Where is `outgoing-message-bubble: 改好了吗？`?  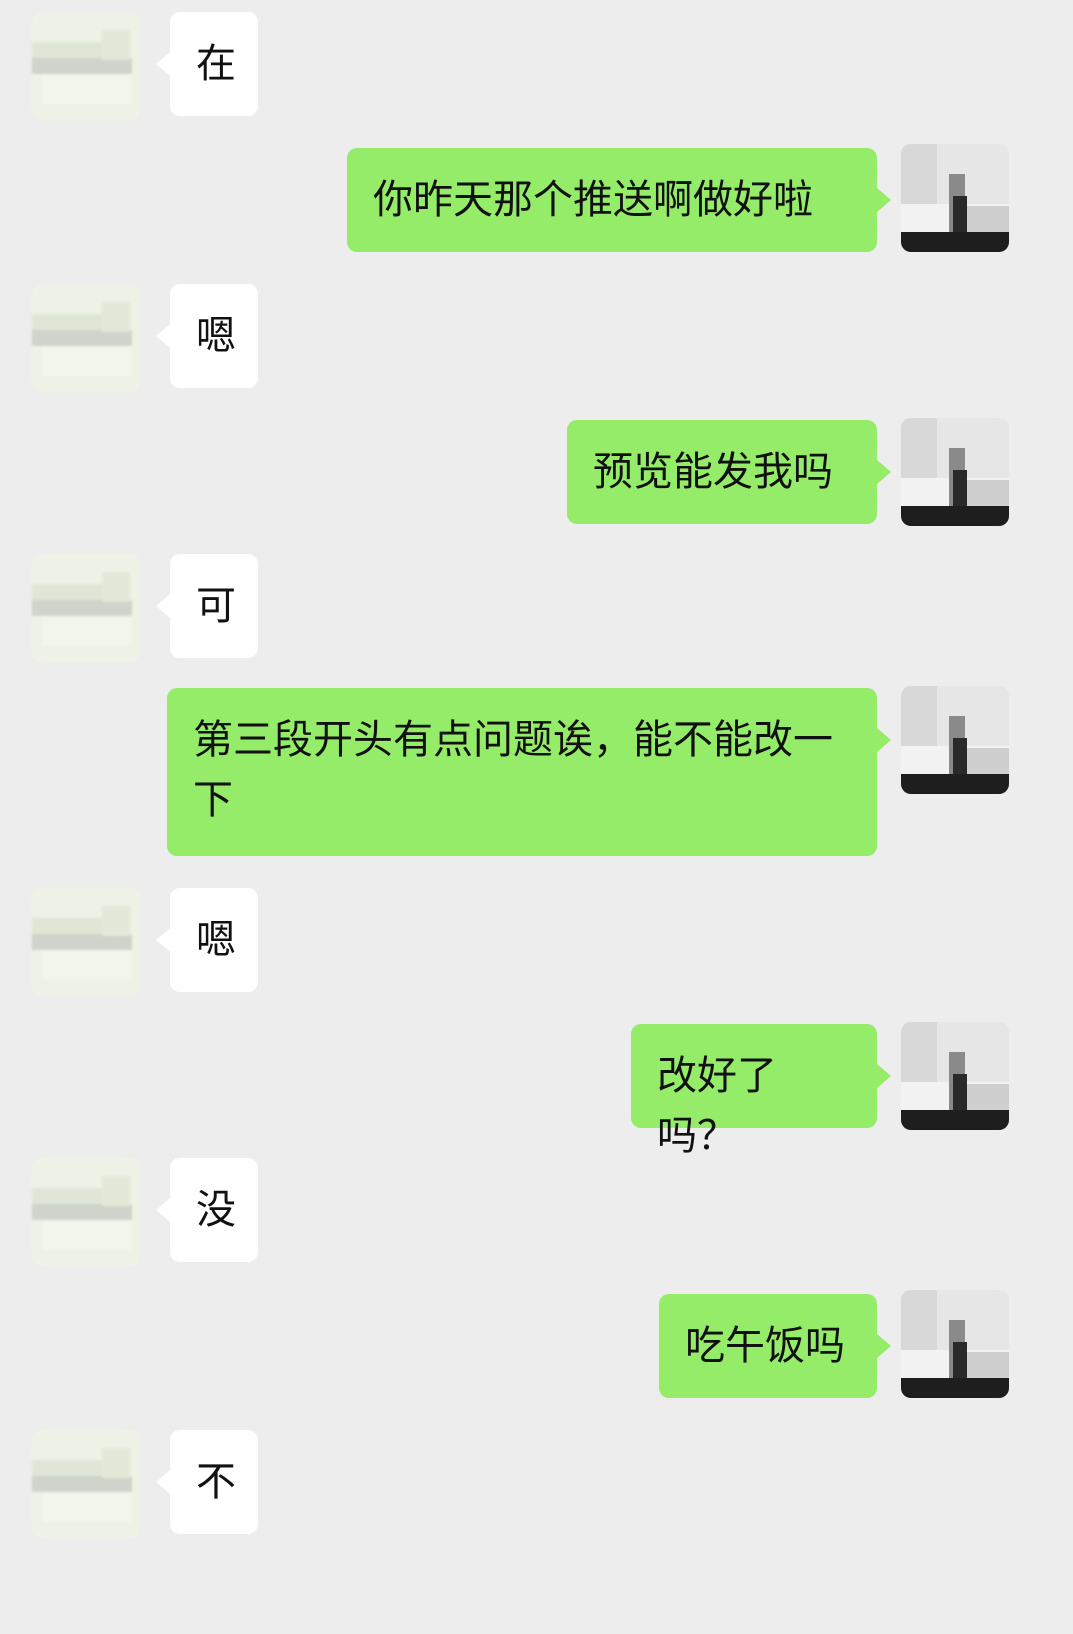 outgoing-message-bubble: 改好了吗？ is located at coordinates (761, 1091).